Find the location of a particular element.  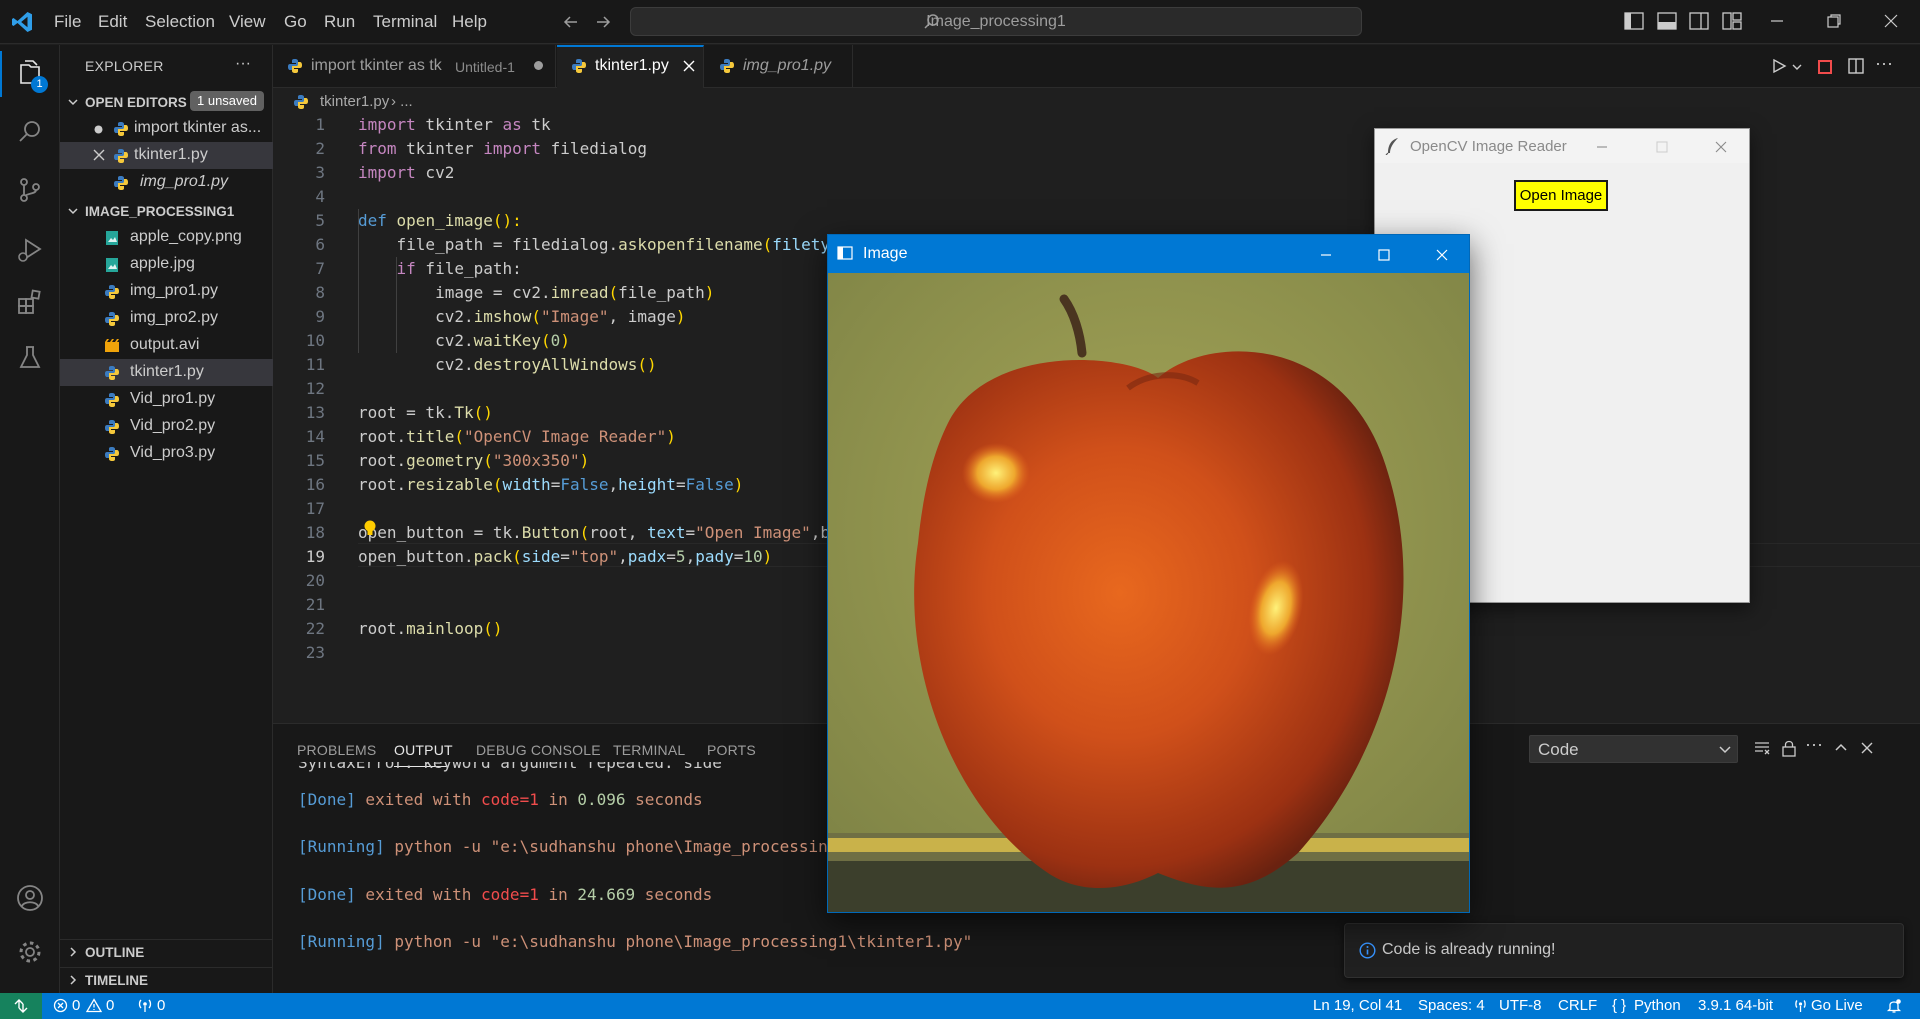

clear-output-icon is located at coordinates (1762, 748).